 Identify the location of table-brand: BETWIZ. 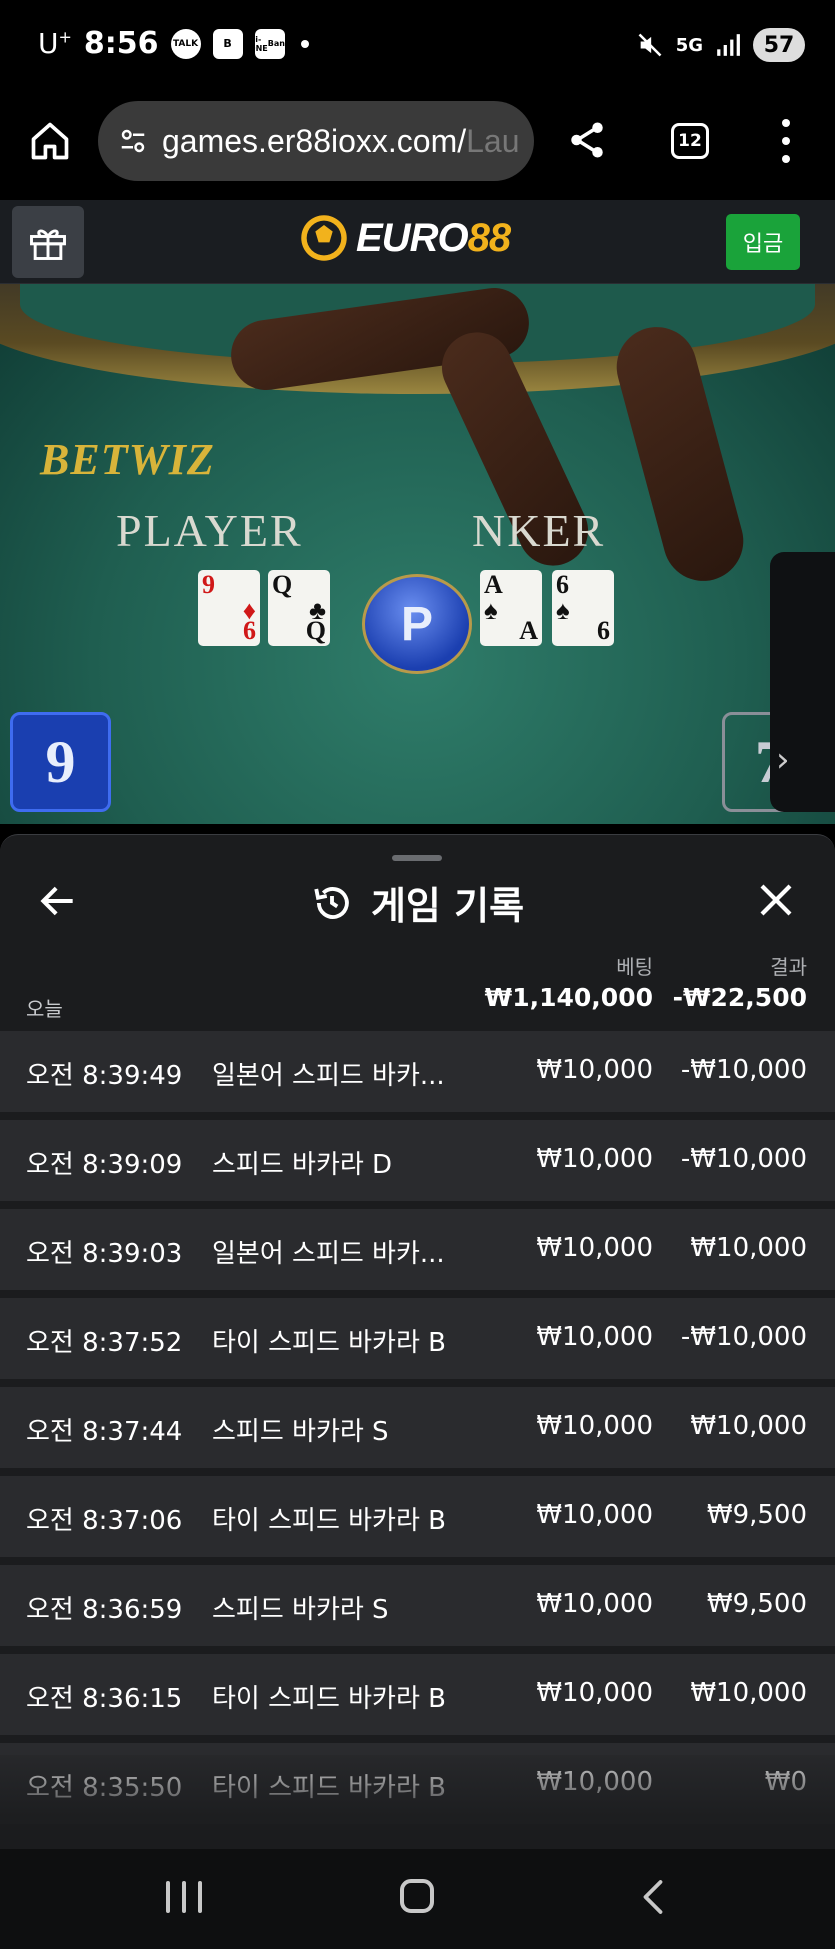
(127, 459).